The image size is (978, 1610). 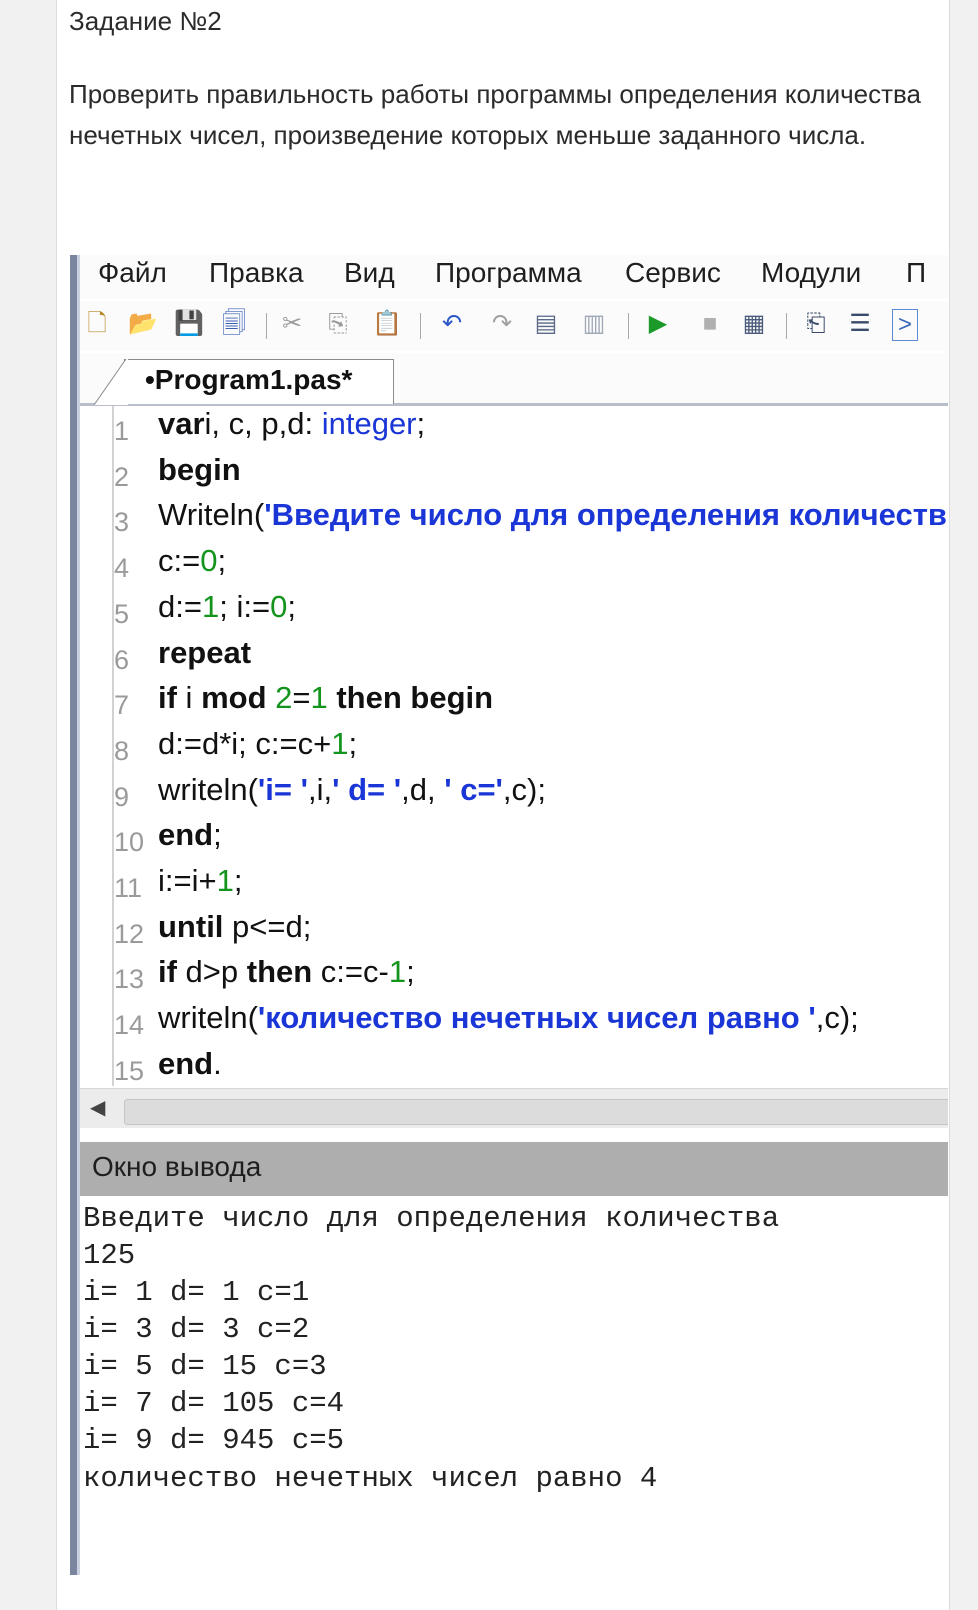 I want to click on code-token: ,d,, so click(x=423, y=789).